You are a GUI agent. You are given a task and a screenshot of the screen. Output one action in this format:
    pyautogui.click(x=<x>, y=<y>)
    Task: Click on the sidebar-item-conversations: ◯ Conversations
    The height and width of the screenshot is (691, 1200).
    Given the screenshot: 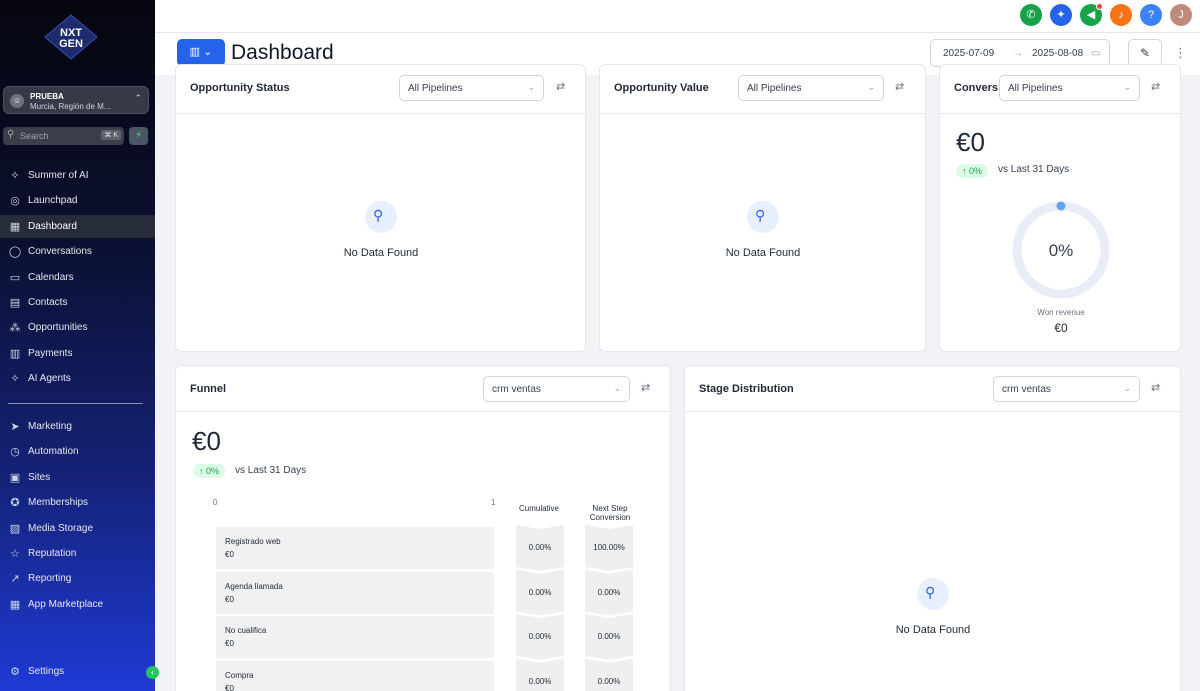 What is the action you would take?
    pyautogui.click(x=77, y=251)
    